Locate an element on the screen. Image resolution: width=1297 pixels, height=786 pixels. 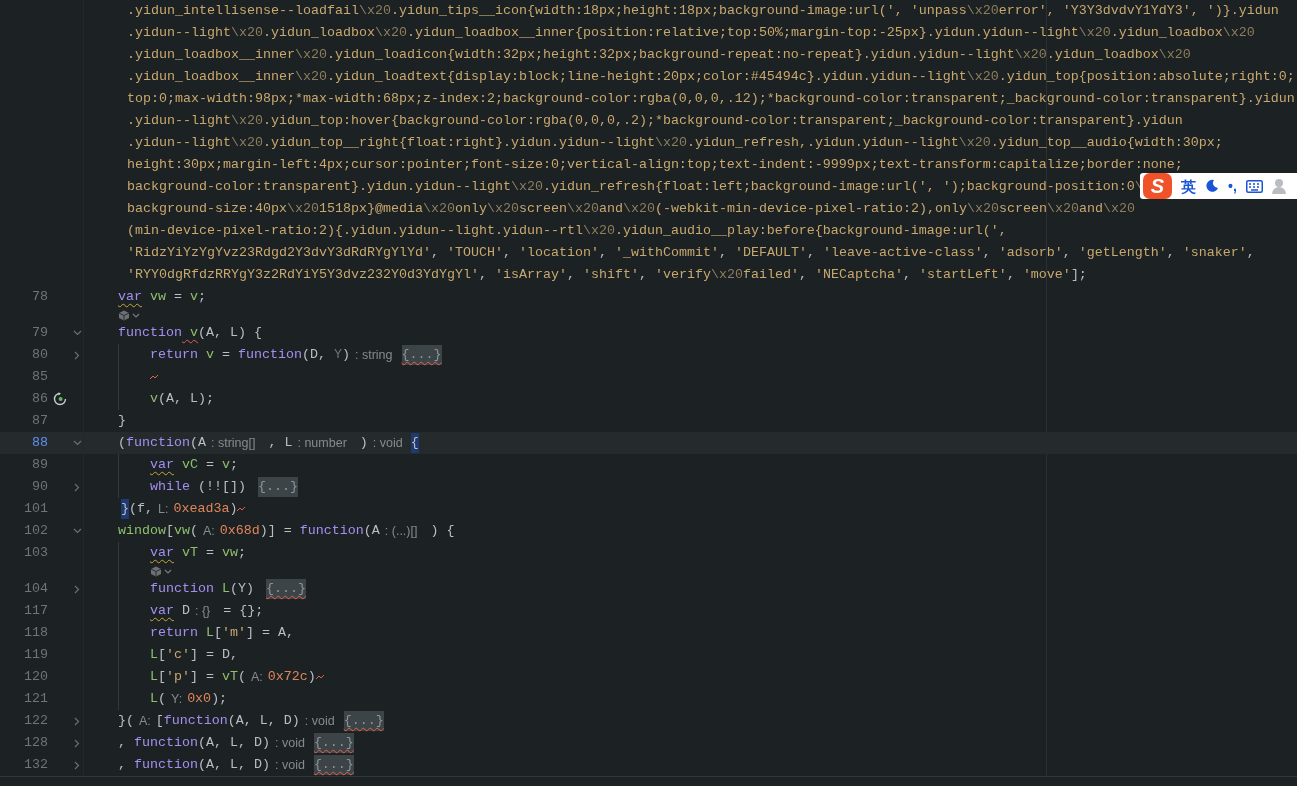
inlay-hint: : {} is located at coordinates (203, 611).